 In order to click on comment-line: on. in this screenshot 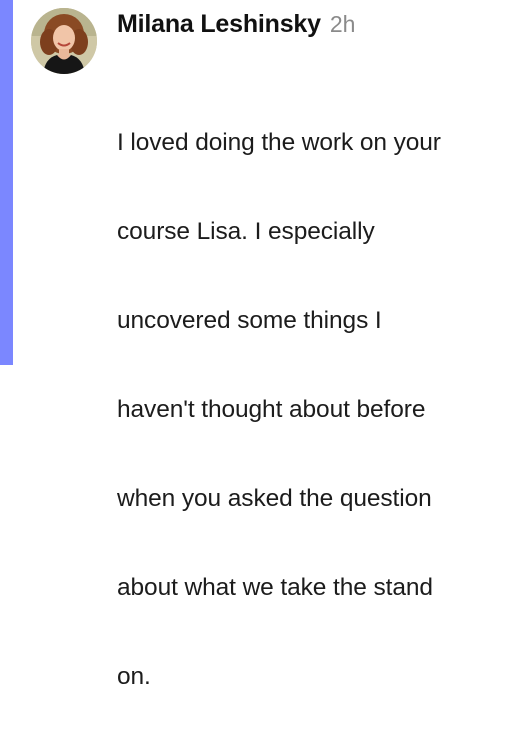, I will do `click(134, 676)`.